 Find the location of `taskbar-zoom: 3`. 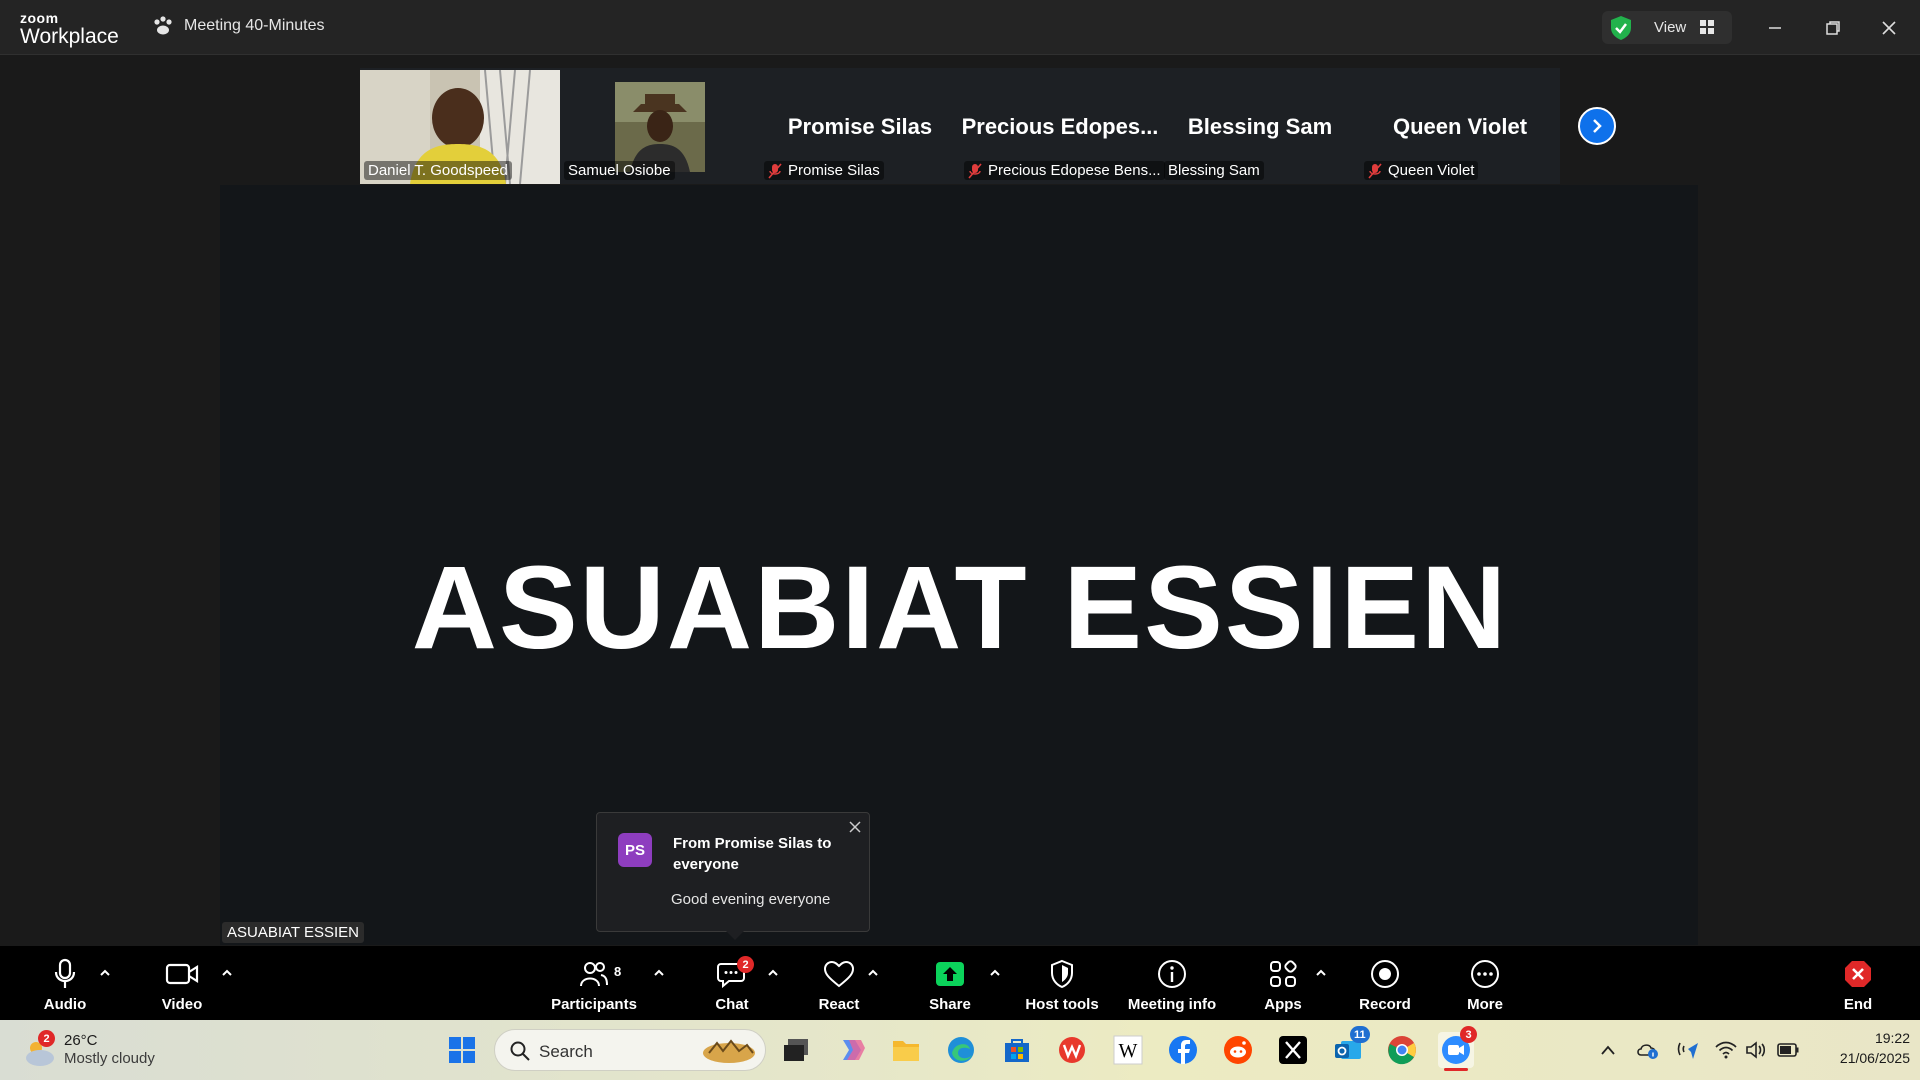

taskbar-zoom: 3 is located at coordinates (1457, 1048).